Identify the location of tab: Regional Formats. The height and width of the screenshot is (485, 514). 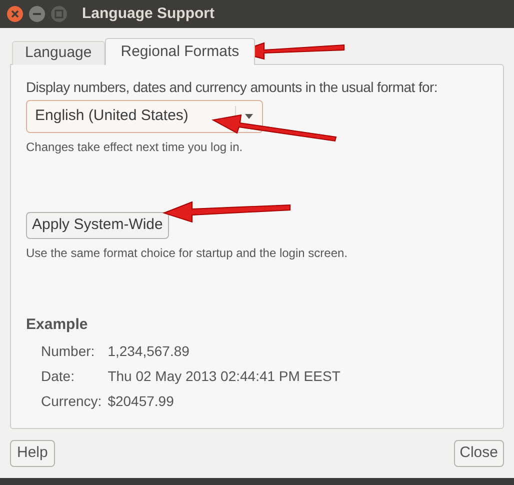
(180, 51).